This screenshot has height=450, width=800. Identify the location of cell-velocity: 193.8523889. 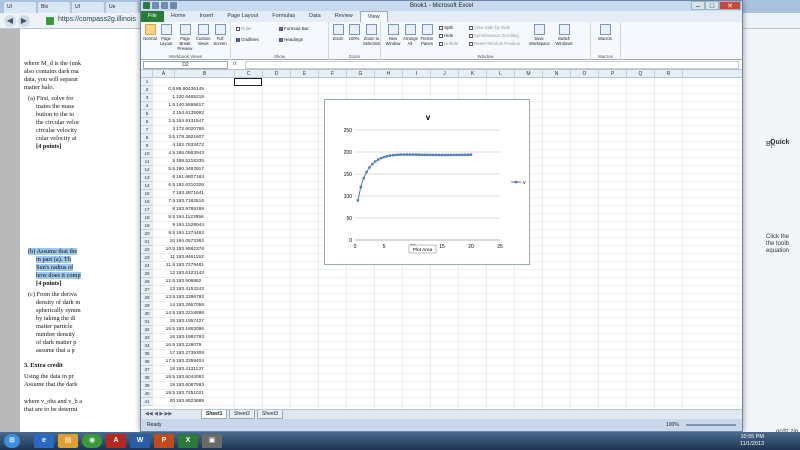
(206, 402).